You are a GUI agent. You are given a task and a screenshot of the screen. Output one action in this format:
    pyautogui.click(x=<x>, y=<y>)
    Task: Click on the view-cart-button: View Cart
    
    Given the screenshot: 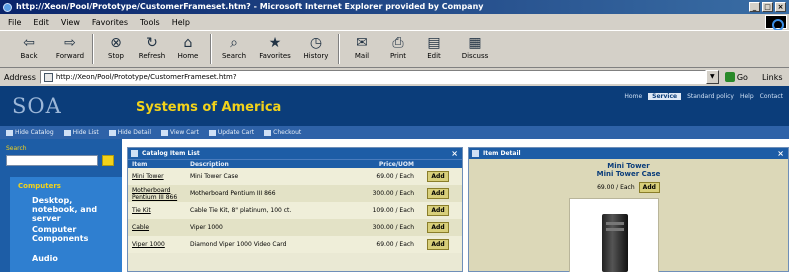 What is the action you would take?
    pyautogui.click(x=179, y=132)
    